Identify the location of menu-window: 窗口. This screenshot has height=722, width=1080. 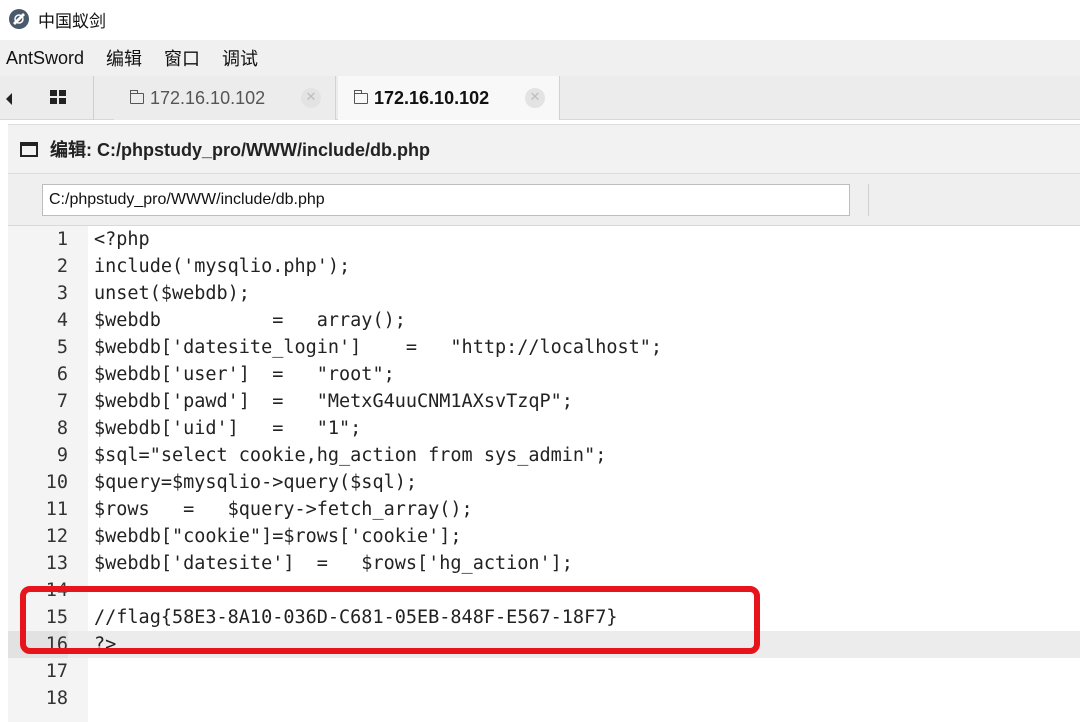
(182, 58).